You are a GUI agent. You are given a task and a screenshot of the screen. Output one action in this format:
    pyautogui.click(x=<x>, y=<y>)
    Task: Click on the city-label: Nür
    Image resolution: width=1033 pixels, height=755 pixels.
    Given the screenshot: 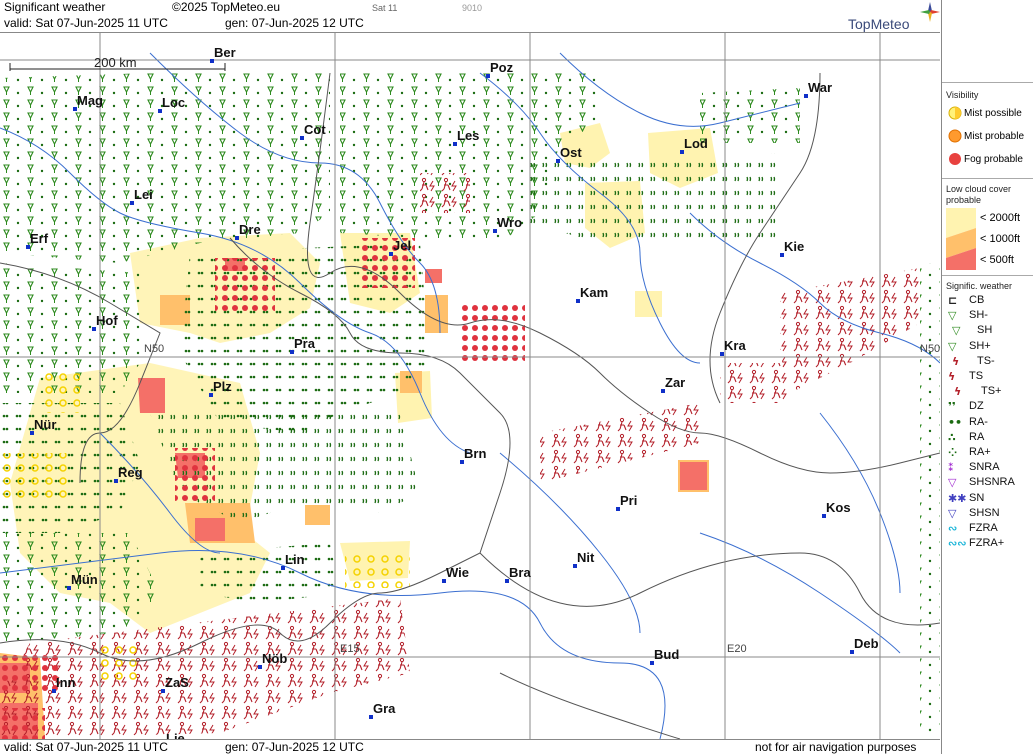 What is the action you would take?
    pyautogui.click(x=45, y=424)
    